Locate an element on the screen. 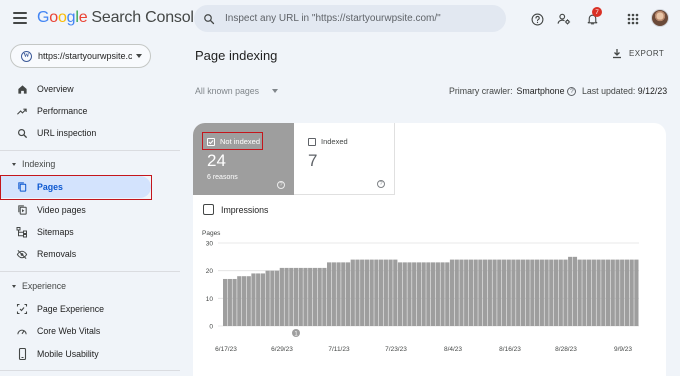  search-icon is located at coordinates (209, 18).